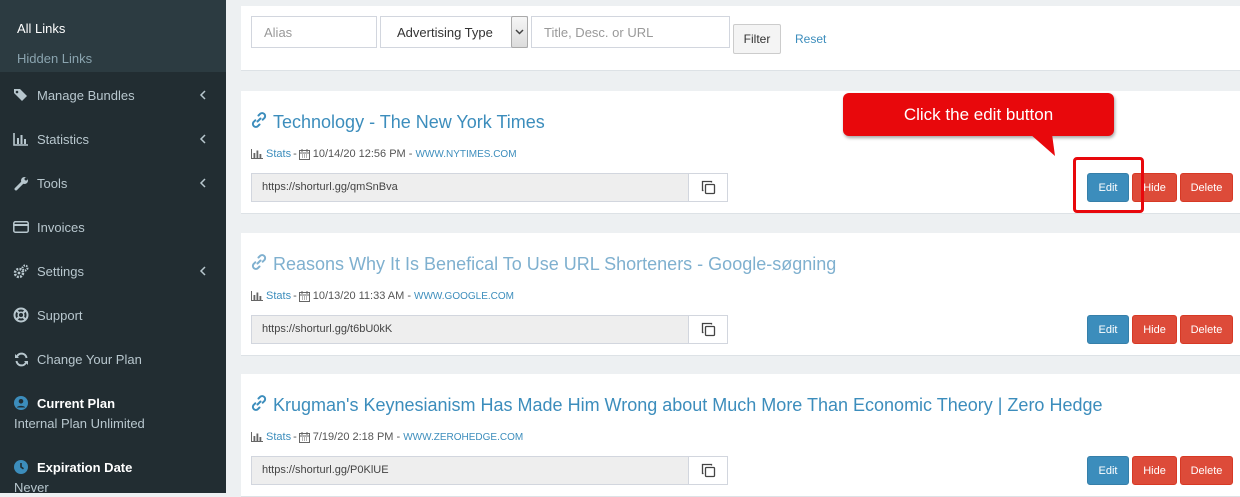 The image size is (1240, 497). What do you see at coordinates (470, 470) in the screenshot?
I see `short-url-field: https://shorturl.gg/P0KlUE` at bounding box center [470, 470].